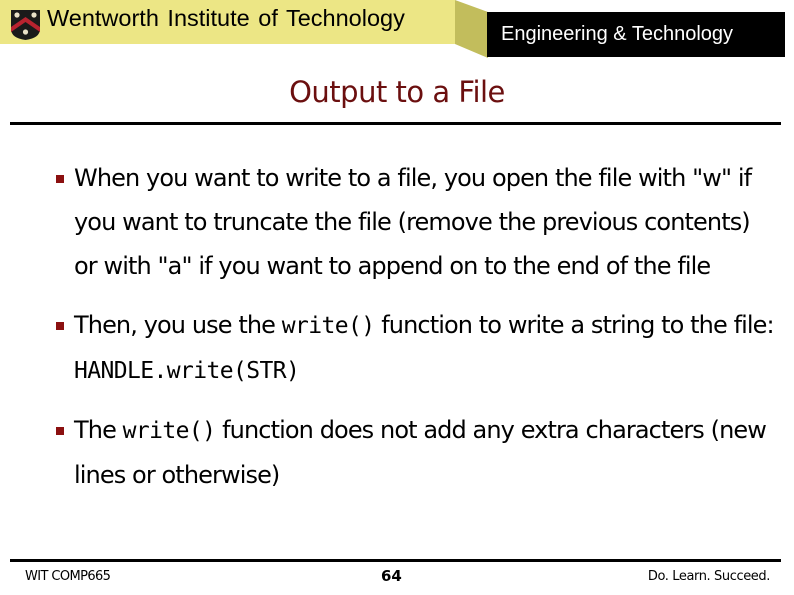 The height and width of the screenshot is (595, 794). Describe the element at coordinates (397, 92) in the screenshot. I see `slide-title: Output to a File` at that location.